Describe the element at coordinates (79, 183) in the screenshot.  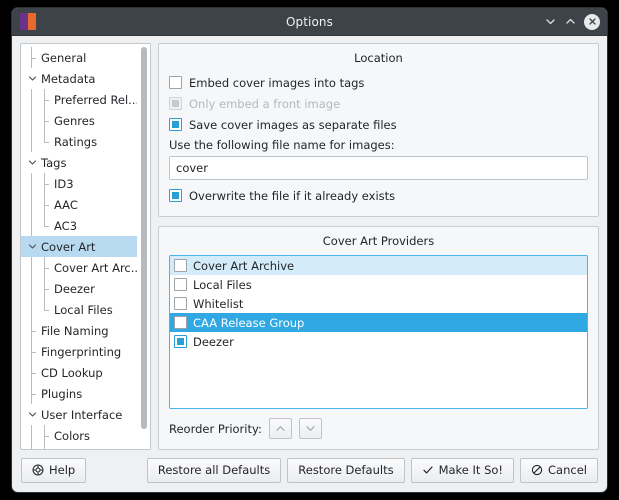
I see `sidebar-item-id3: ID3` at that location.